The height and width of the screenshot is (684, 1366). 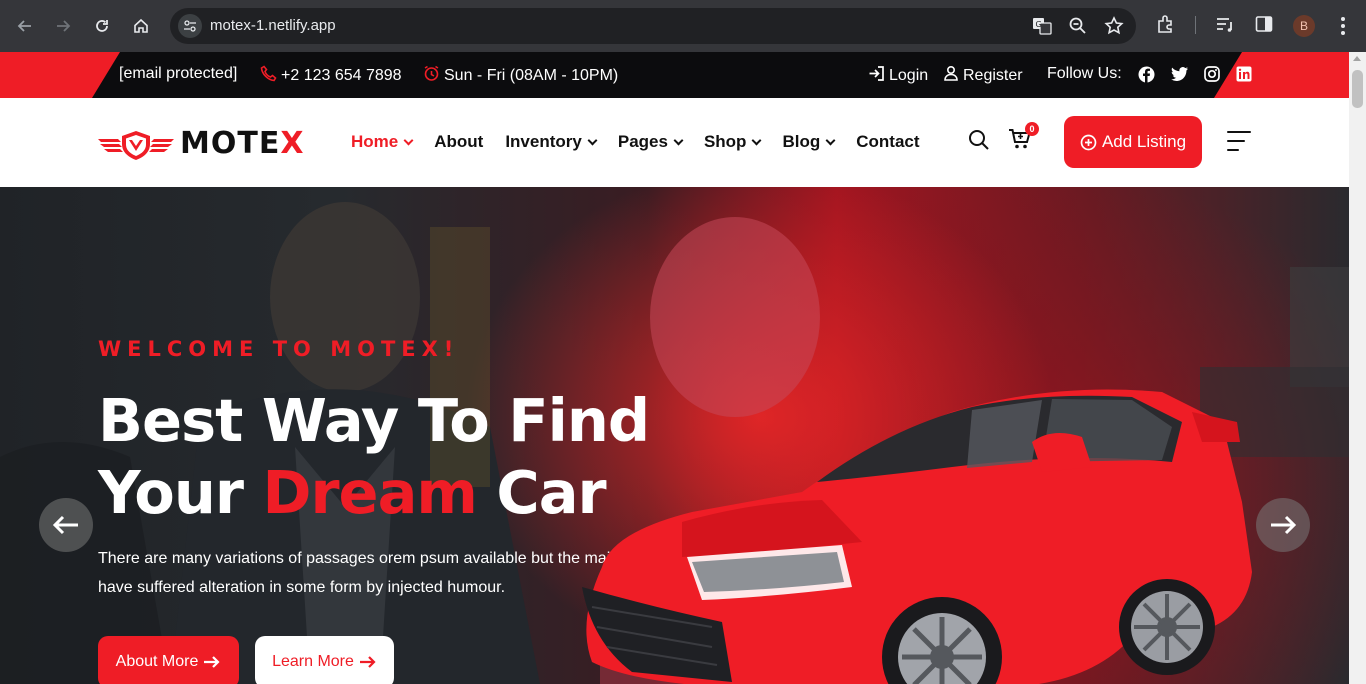 I want to click on login-link: Login, so click(x=898, y=76).